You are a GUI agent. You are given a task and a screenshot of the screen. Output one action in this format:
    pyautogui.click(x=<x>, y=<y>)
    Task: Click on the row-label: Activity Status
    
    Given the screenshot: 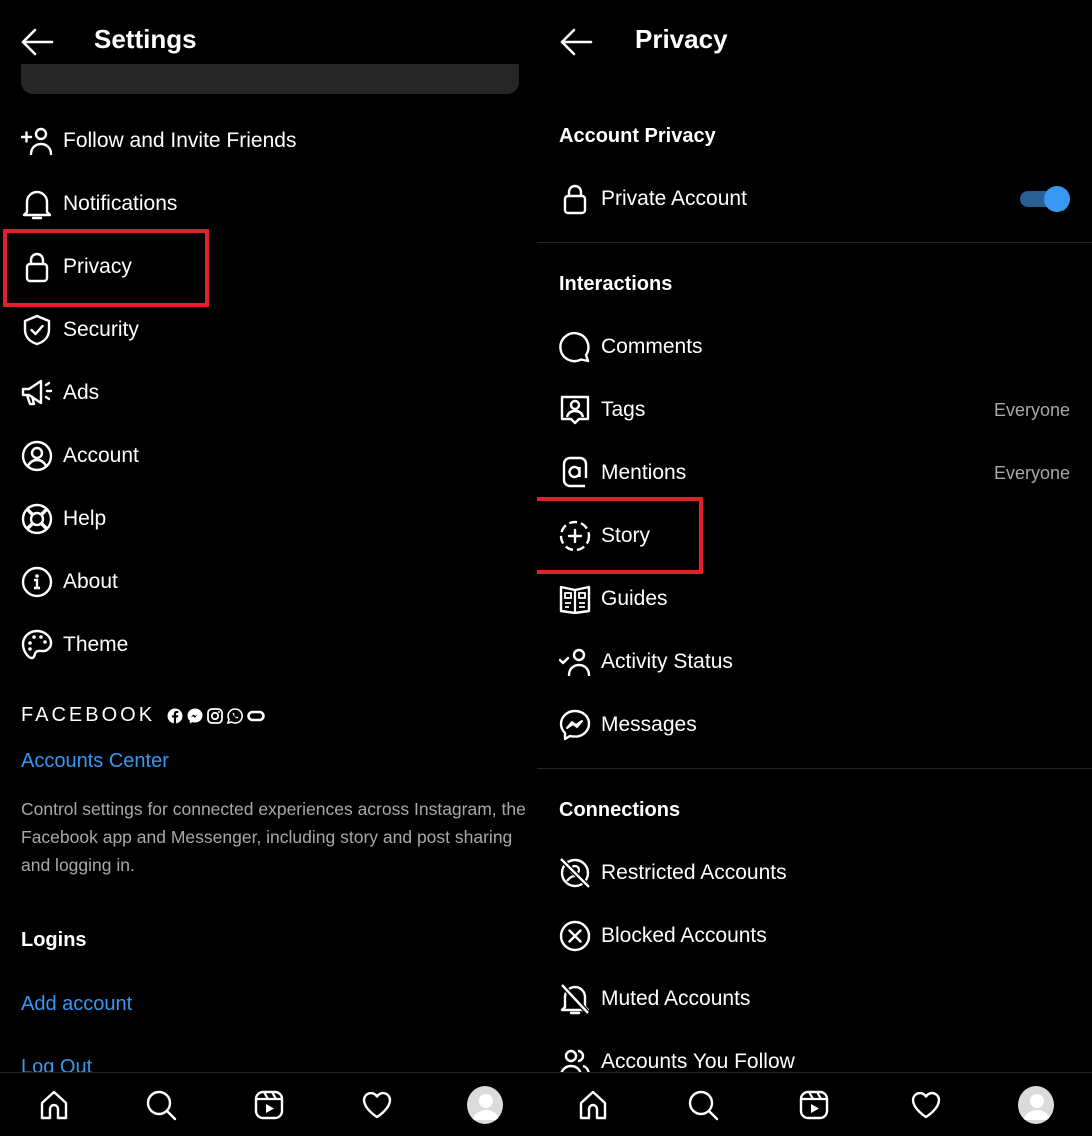 What is the action you would take?
    pyautogui.click(x=667, y=661)
    